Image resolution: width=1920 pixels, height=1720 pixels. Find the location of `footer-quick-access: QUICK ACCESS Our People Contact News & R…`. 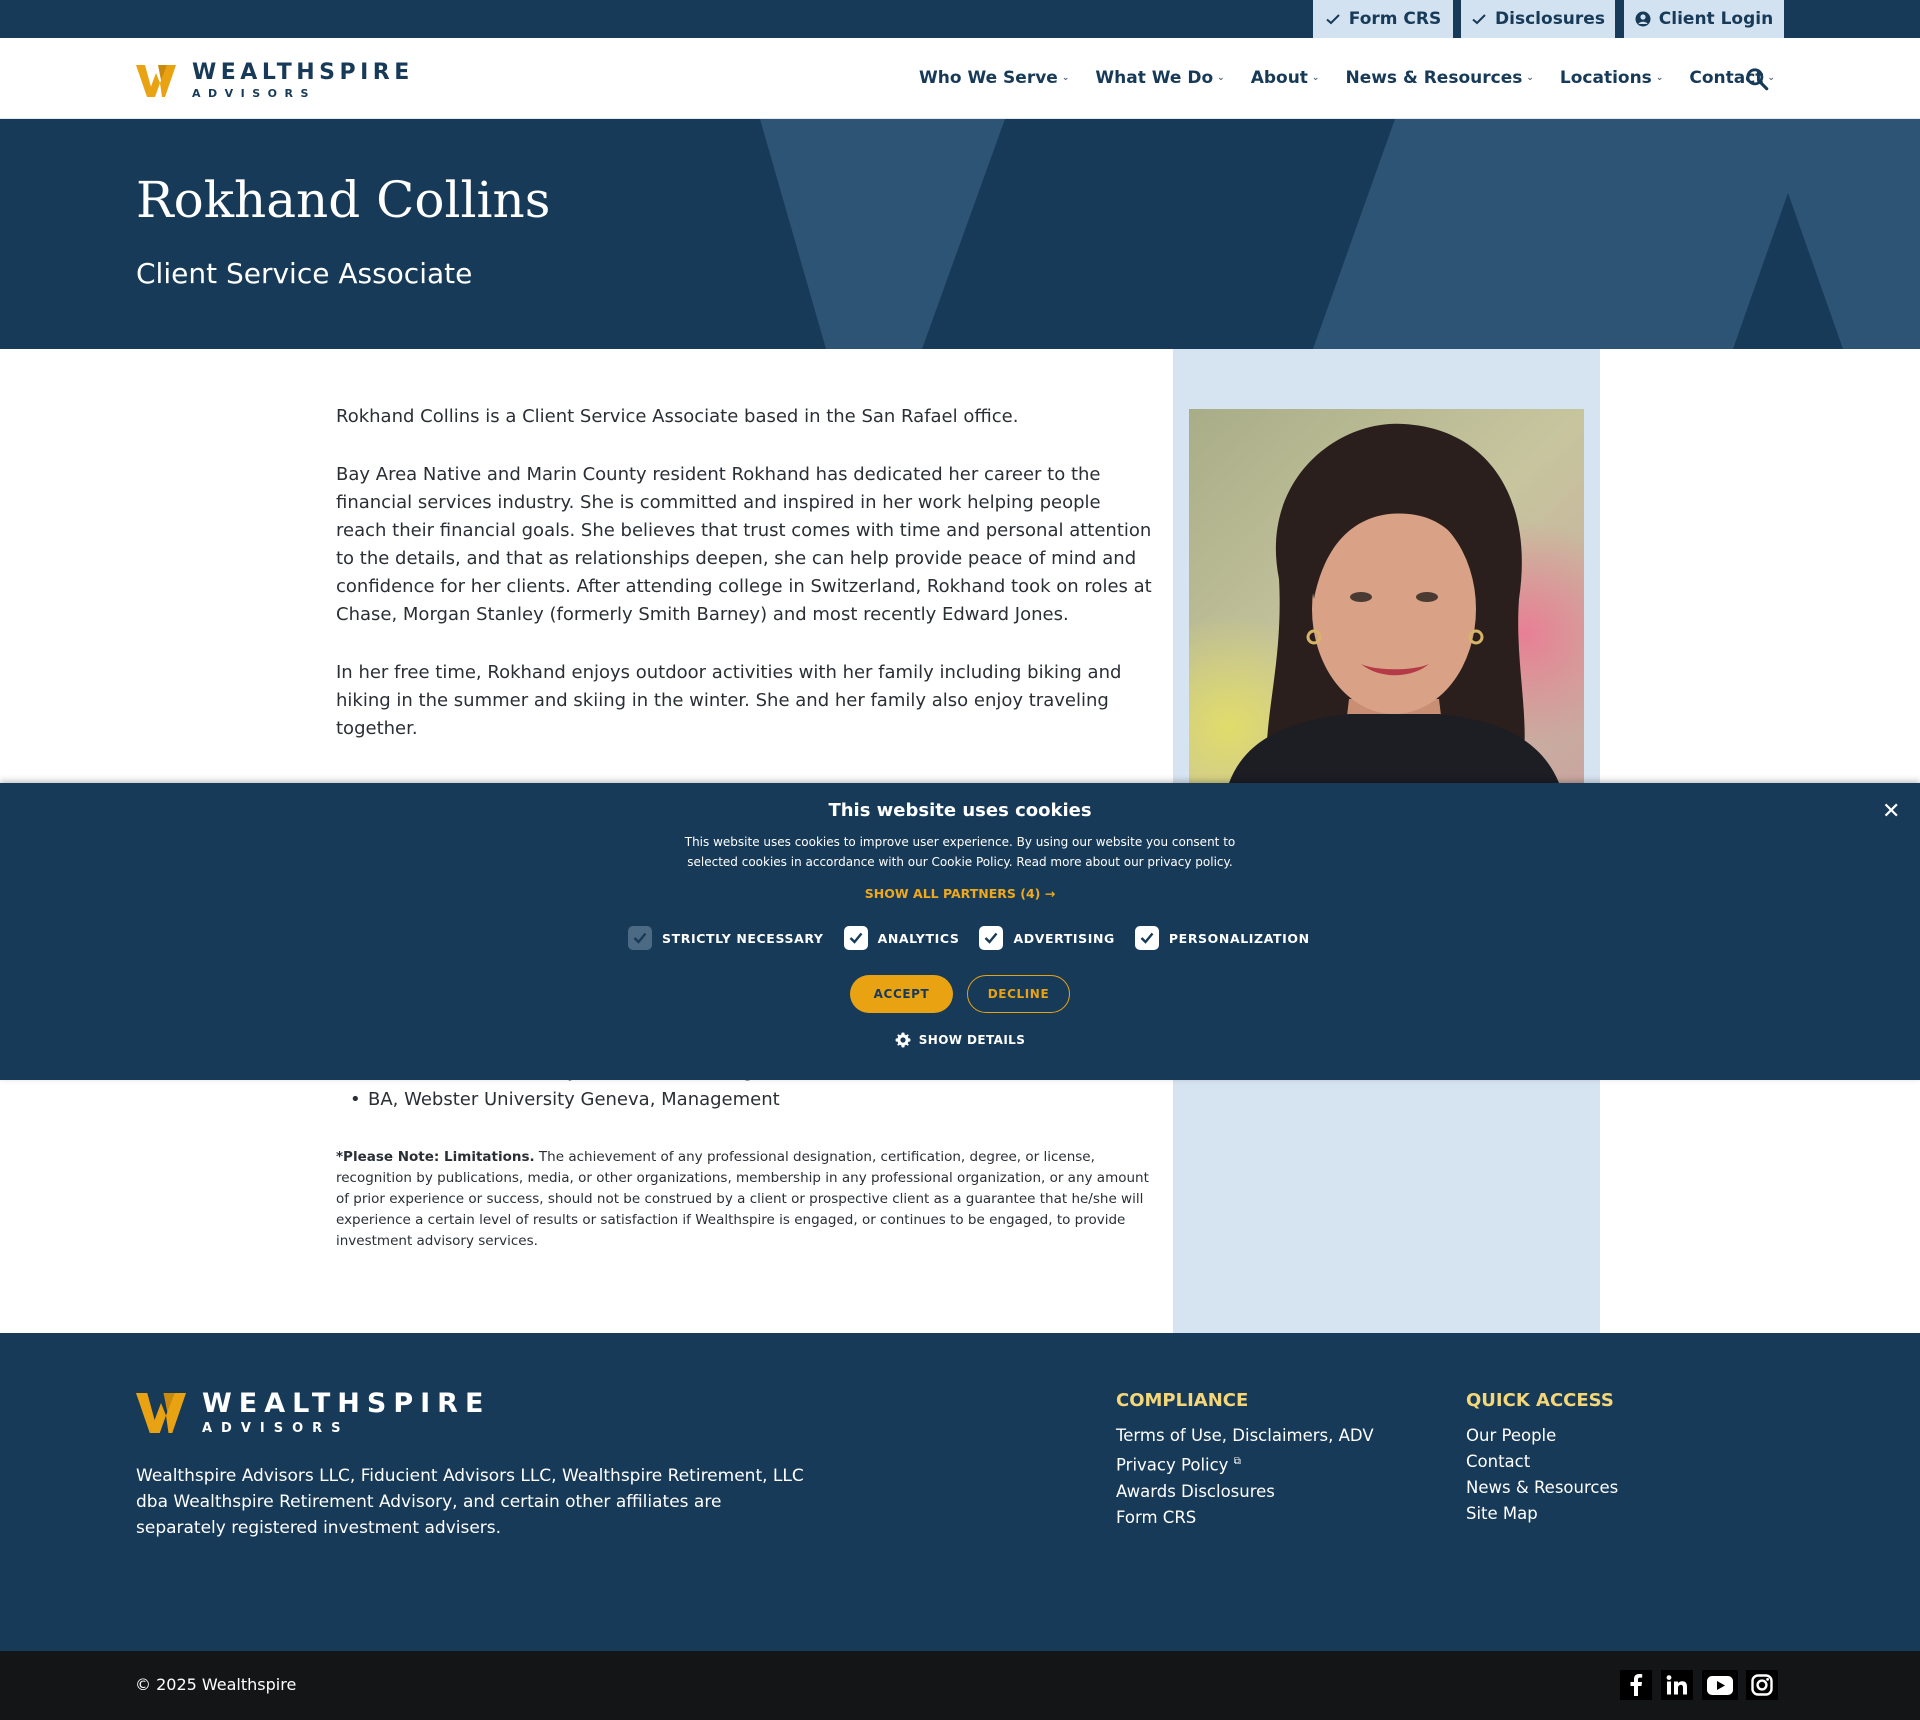

footer-quick-access: QUICK ACCESS Our People Contact News & R… is located at coordinates (1542, 1458).